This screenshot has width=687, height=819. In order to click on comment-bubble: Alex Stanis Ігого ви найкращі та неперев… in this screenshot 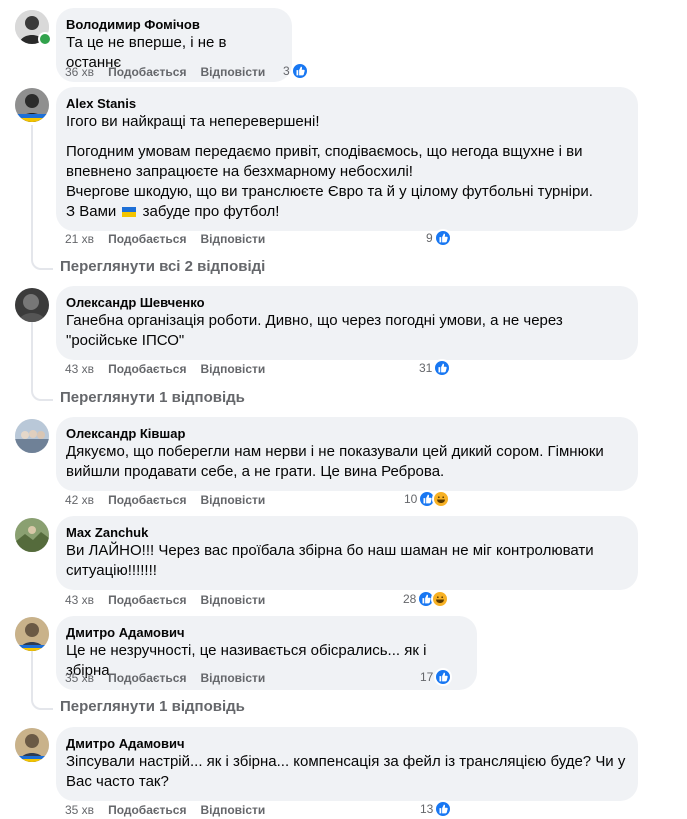, I will do `click(347, 159)`.